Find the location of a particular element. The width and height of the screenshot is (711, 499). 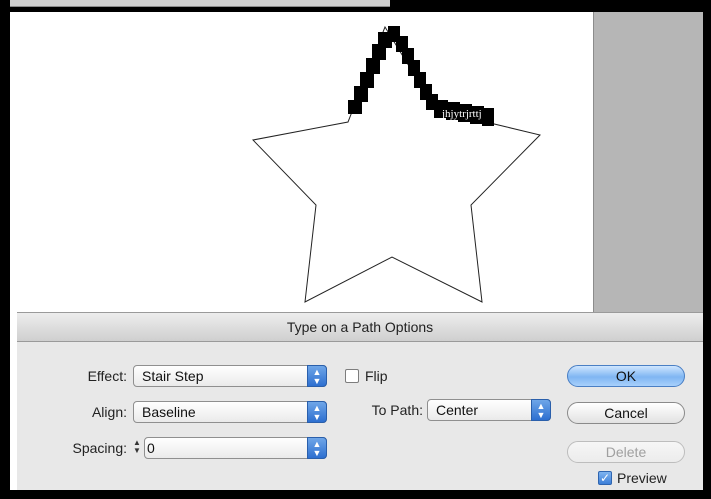

flip-checkbox is located at coordinates (352, 376).